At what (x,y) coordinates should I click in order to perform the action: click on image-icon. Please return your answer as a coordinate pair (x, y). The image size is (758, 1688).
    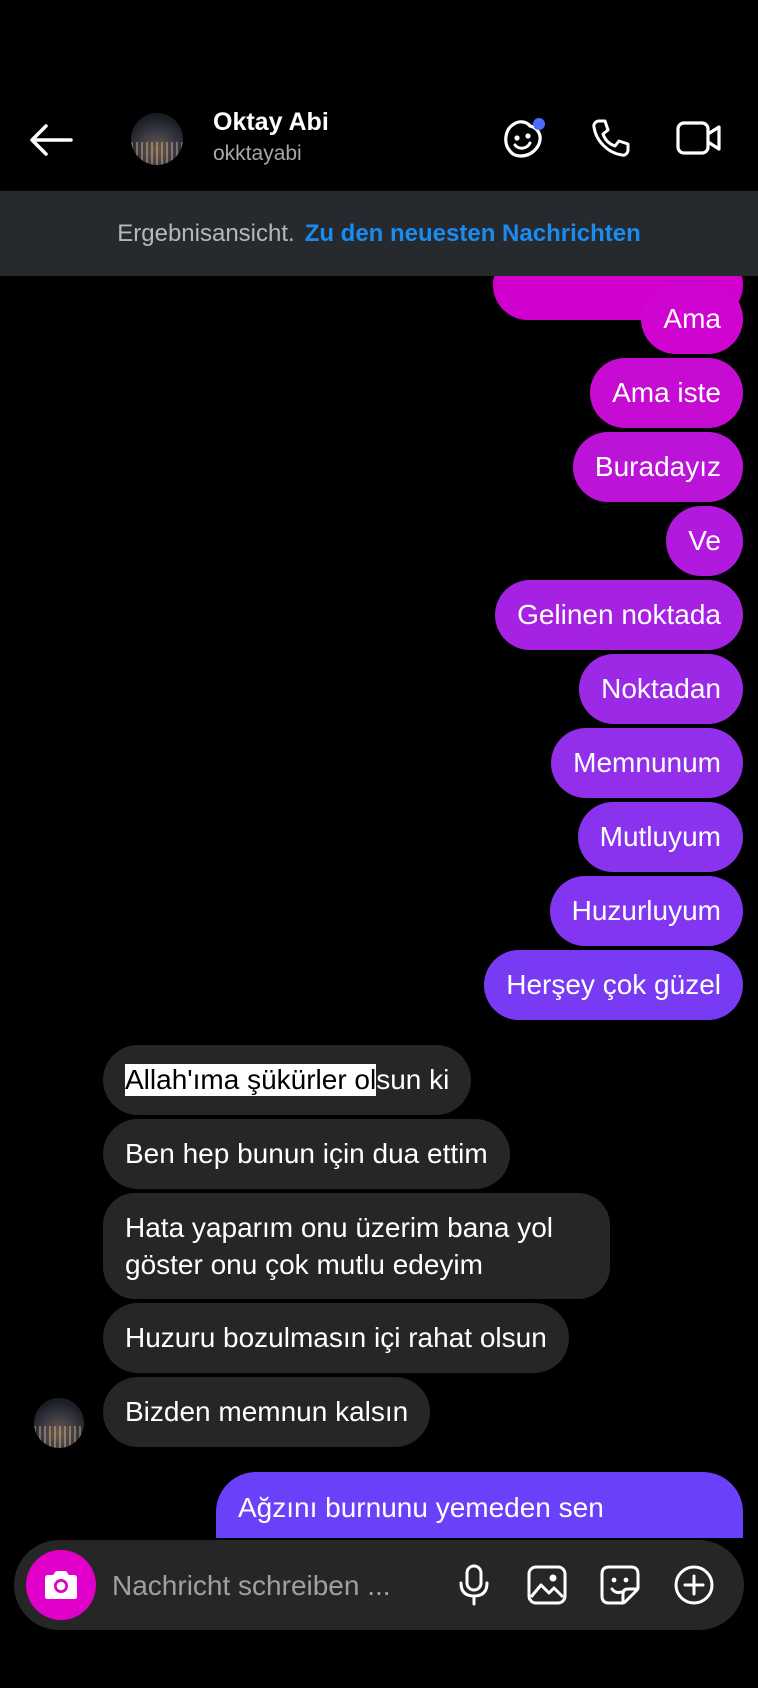
    Looking at the image, I should click on (547, 1585).